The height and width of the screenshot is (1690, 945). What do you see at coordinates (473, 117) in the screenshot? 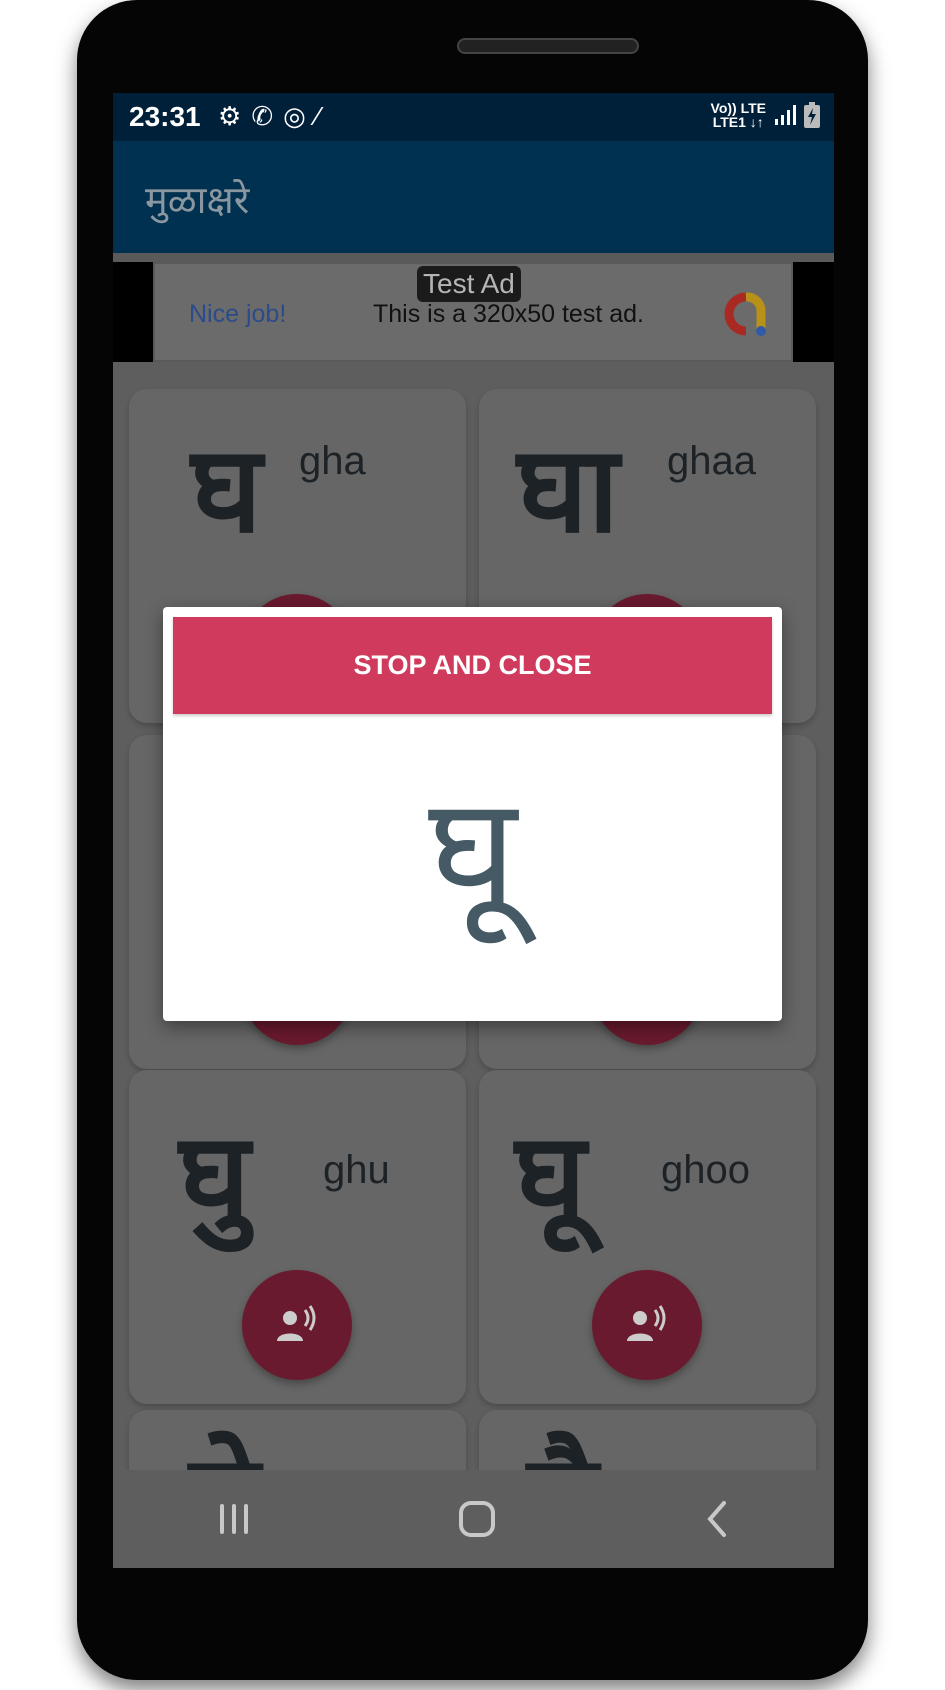
I see `status-bar: 23:31 ⚙ ✆ ◎ ⁄ Vo)) LTE LTE1 ↓↑` at bounding box center [473, 117].